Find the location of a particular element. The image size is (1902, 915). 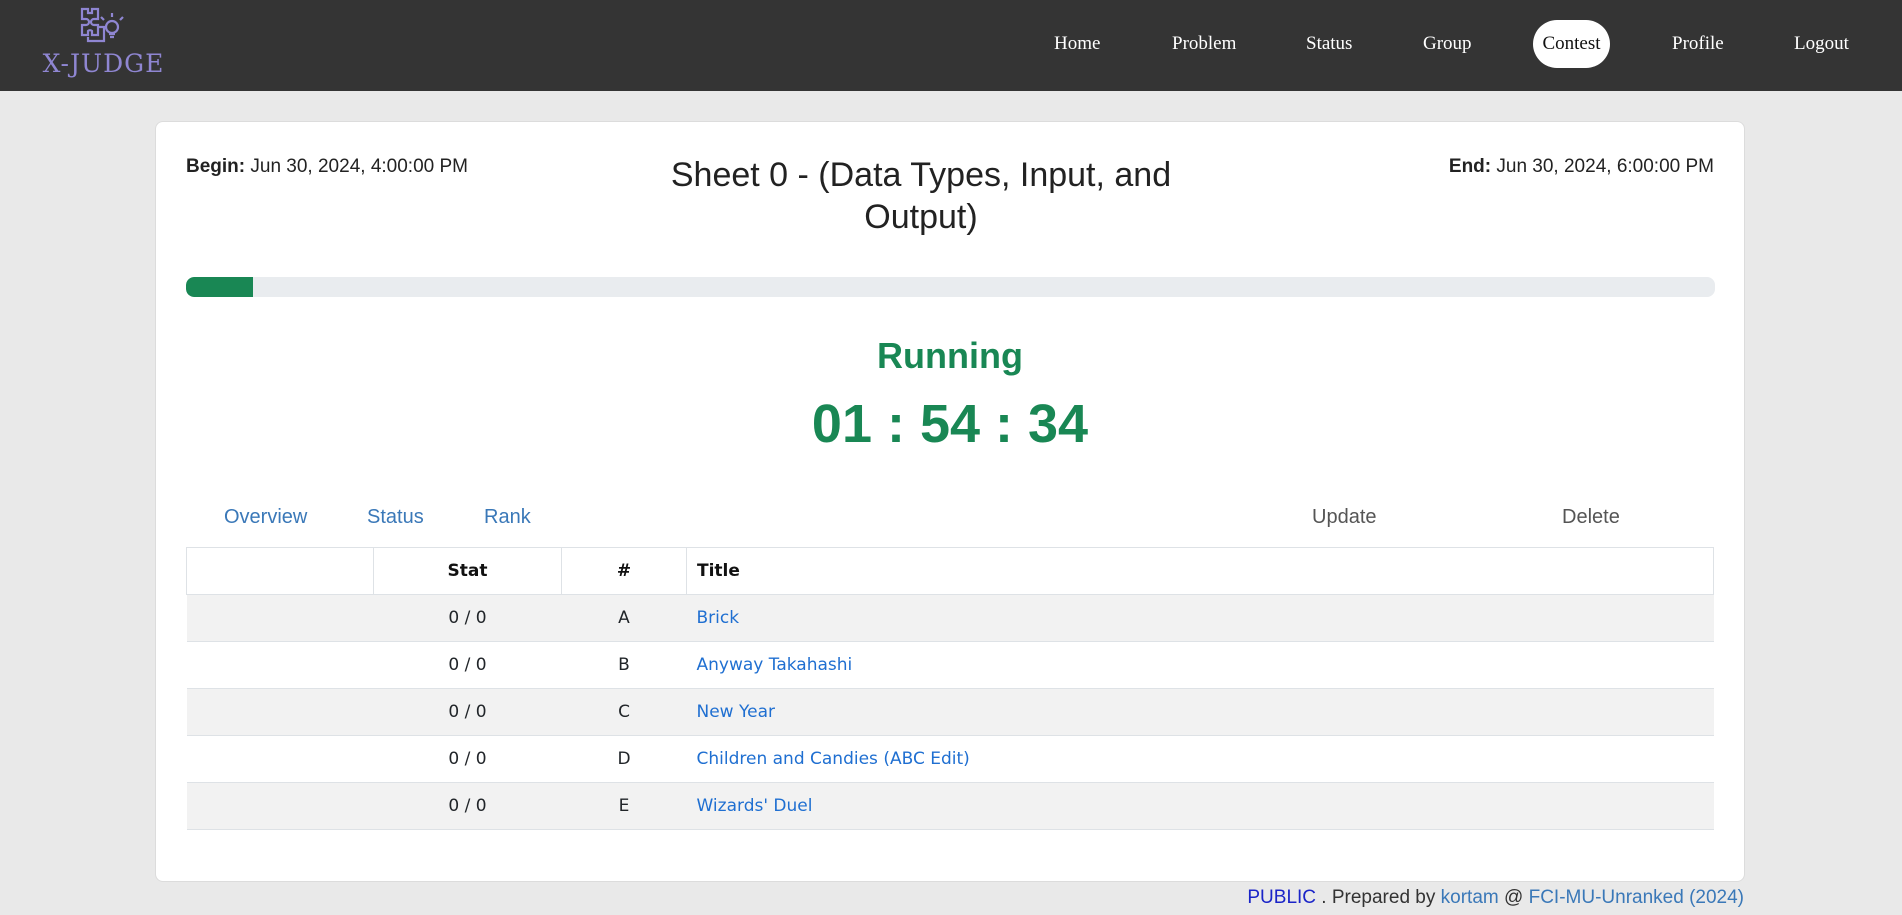

contest-begin: Begin: Jun 30, 2024, 4:00:00 PM is located at coordinates (327, 167).